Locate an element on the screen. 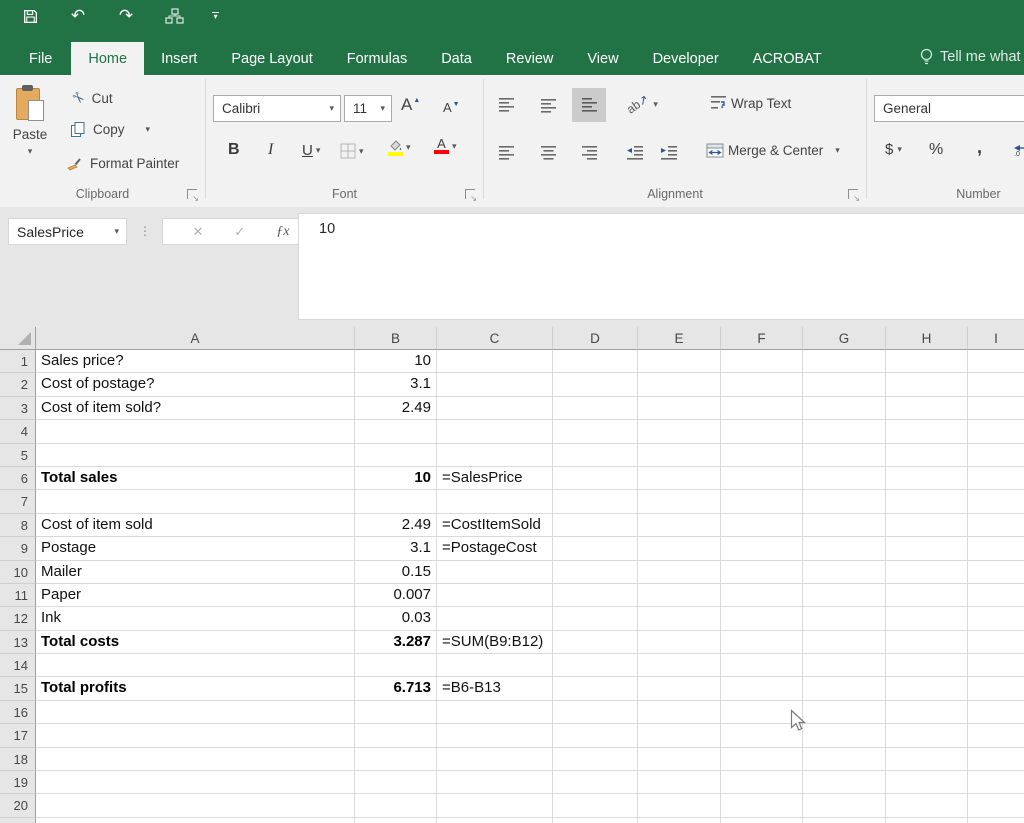  clipboard-dialog-launcher: ↘ is located at coordinates (193, 196).